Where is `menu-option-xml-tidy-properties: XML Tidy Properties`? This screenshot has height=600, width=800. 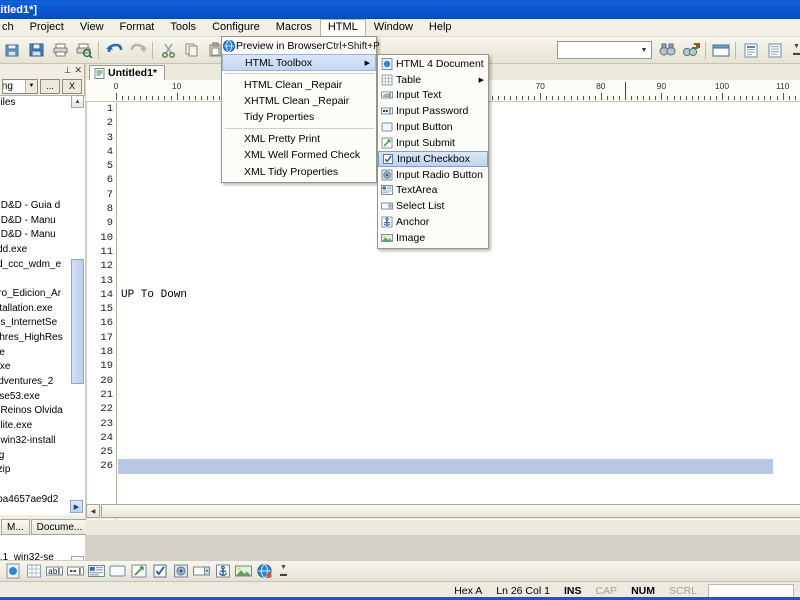 menu-option-xml-tidy-properties: XML Tidy Properties is located at coordinates (299, 171).